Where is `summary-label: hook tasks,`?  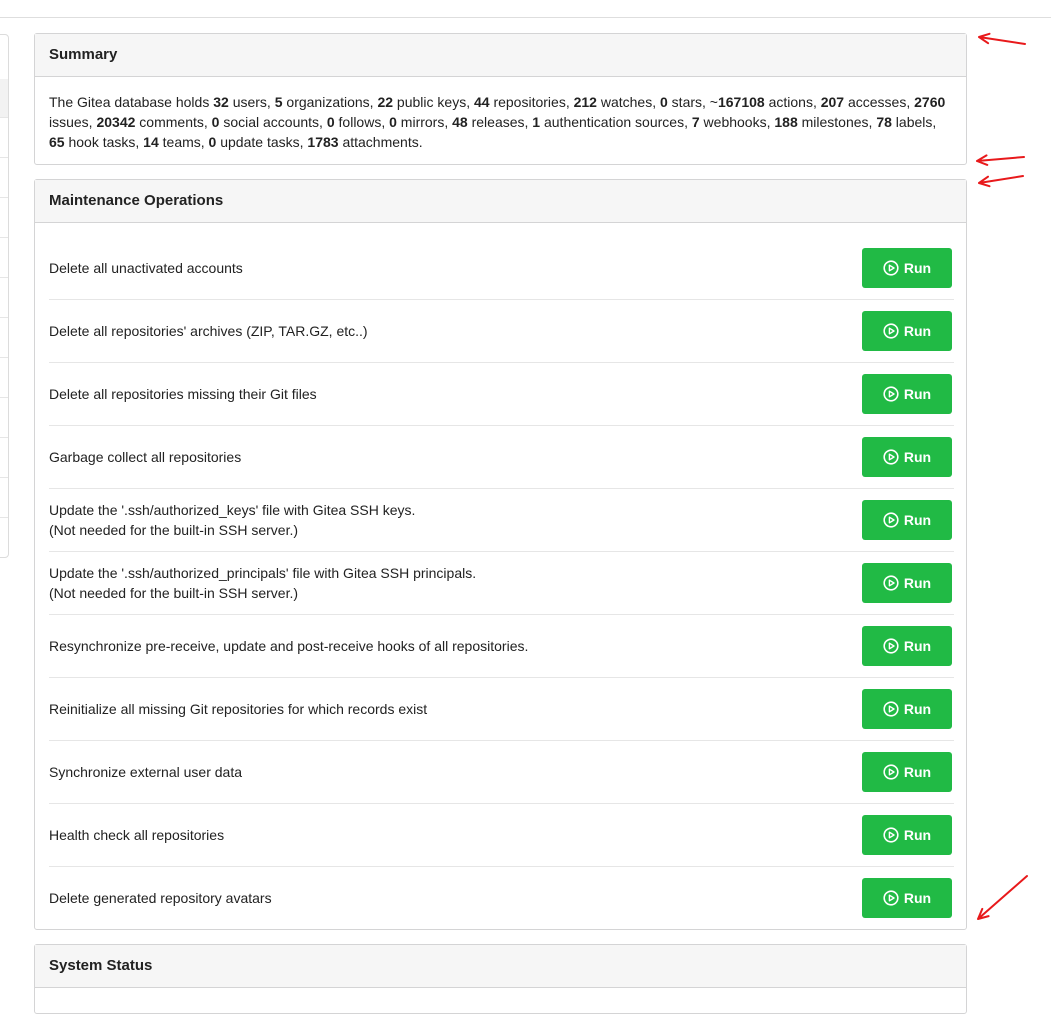
summary-label: hook tasks, is located at coordinates (104, 142).